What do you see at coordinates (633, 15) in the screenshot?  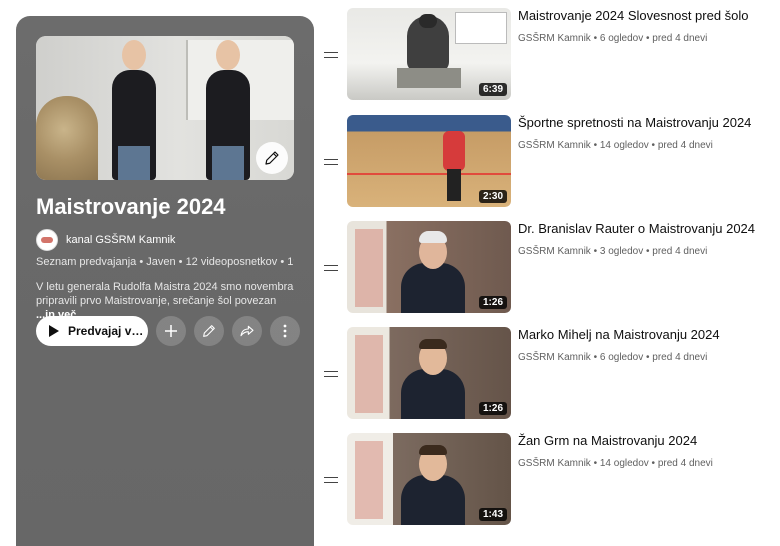 I see `video-title: Maistrovanje 2024 Slovesnost pred šolo` at bounding box center [633, 15].